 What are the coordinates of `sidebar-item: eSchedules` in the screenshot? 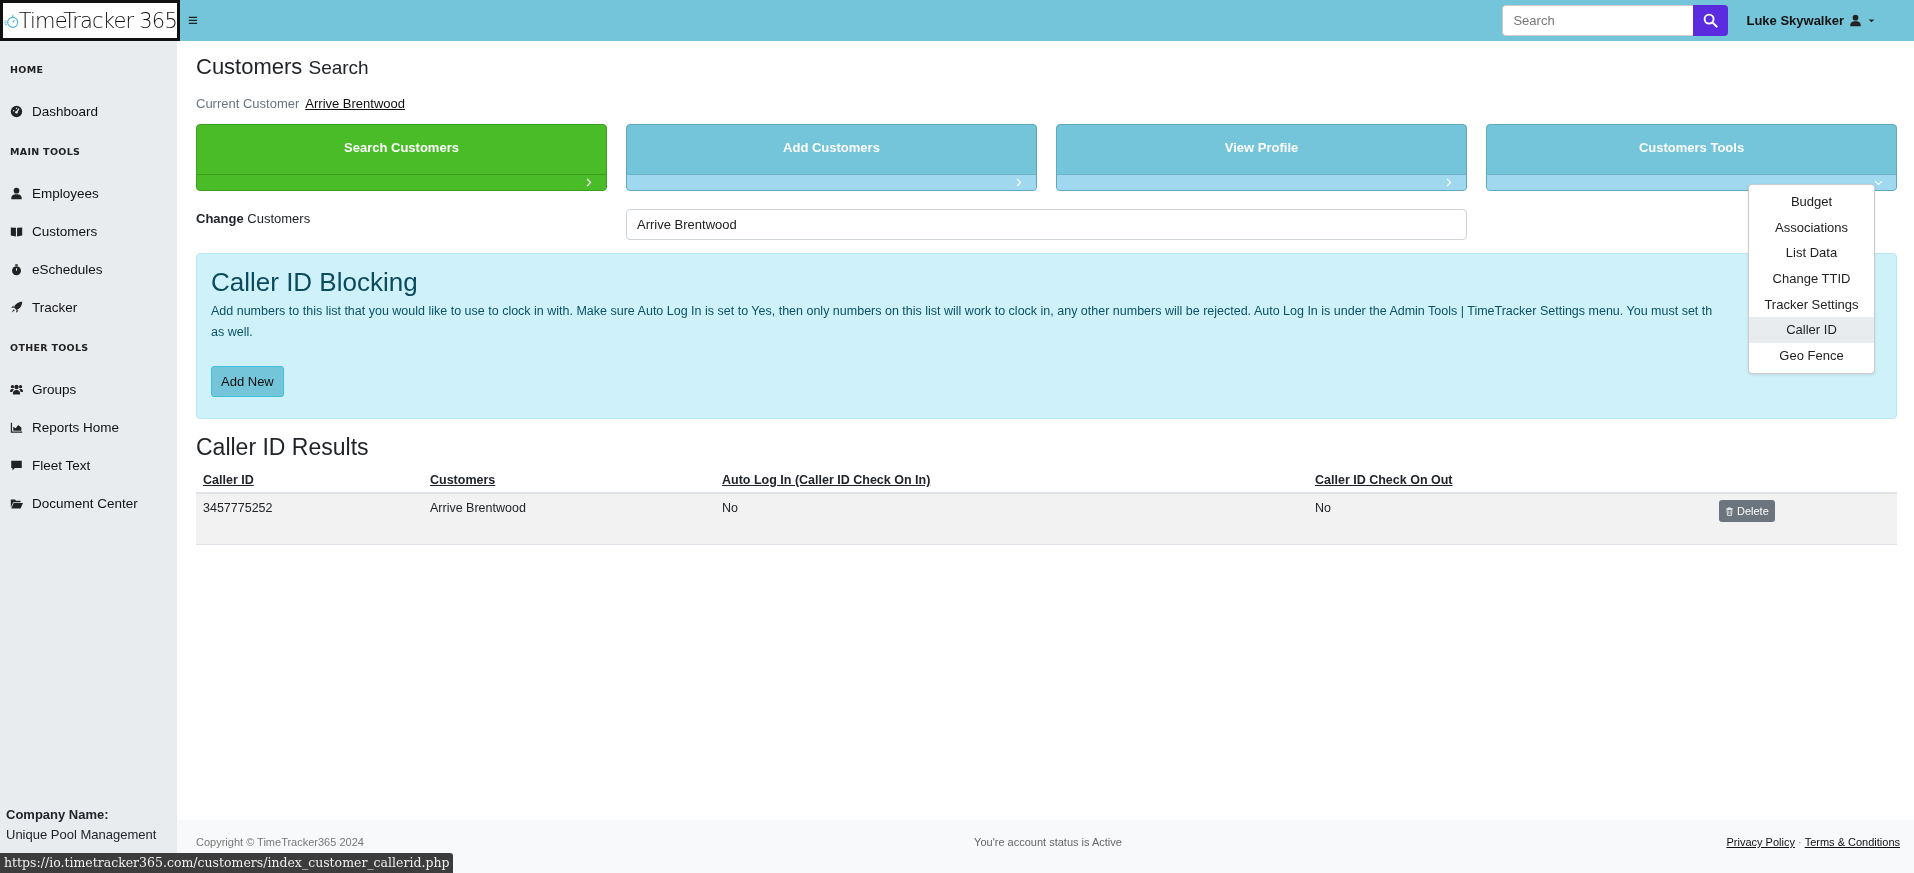 It's located at (88, 269).